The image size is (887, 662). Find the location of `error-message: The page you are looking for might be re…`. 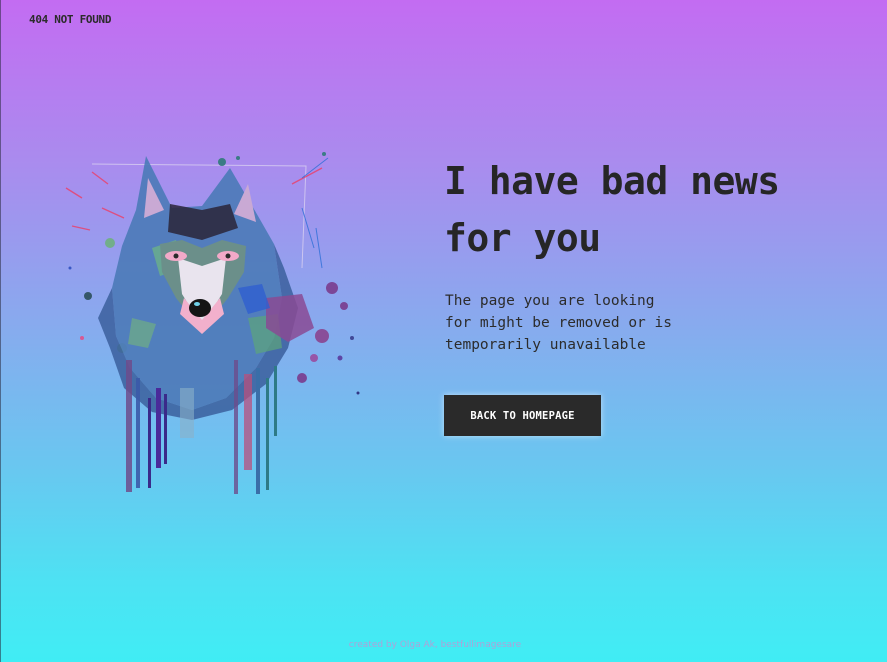

error-message: The page you are looking for might be re… is located at coordinates (558, 323).